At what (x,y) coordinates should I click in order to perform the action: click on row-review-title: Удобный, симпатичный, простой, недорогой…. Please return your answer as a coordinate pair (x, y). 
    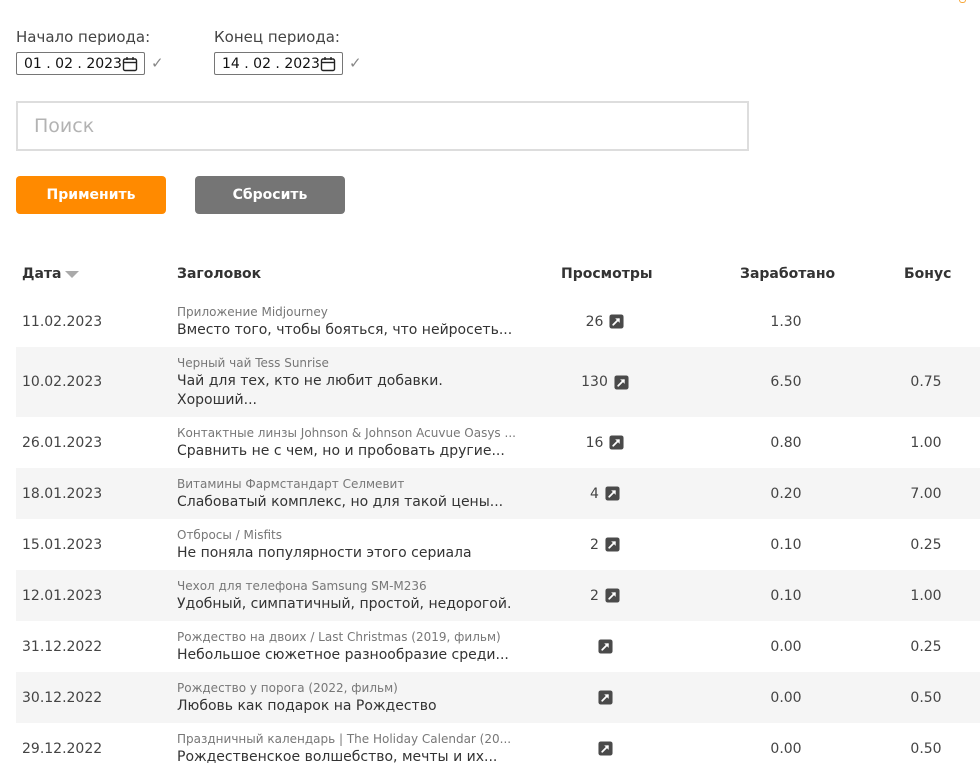
    Looking at the image, I should click on (344, 604).